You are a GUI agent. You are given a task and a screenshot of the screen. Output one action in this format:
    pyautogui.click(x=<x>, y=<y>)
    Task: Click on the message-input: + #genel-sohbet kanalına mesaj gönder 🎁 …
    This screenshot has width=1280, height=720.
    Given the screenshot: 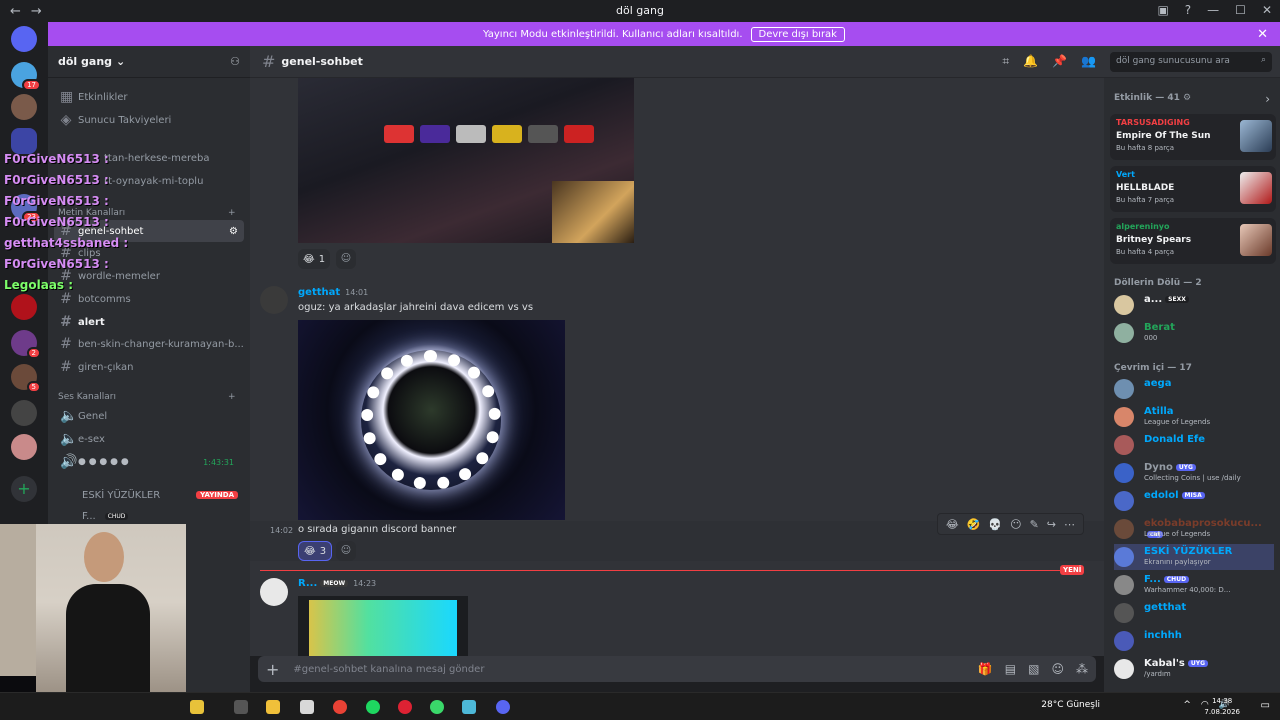 What is the action you would take?
    pyautogui.click(x=677, y=669)
    